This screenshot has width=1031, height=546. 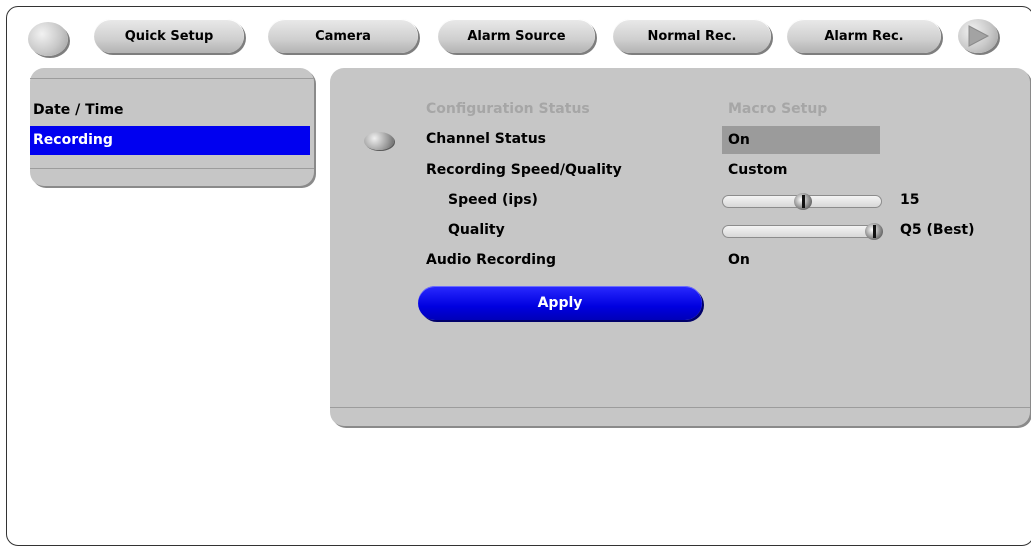 I want to click on quality-slider, so click(x=802, y=231).